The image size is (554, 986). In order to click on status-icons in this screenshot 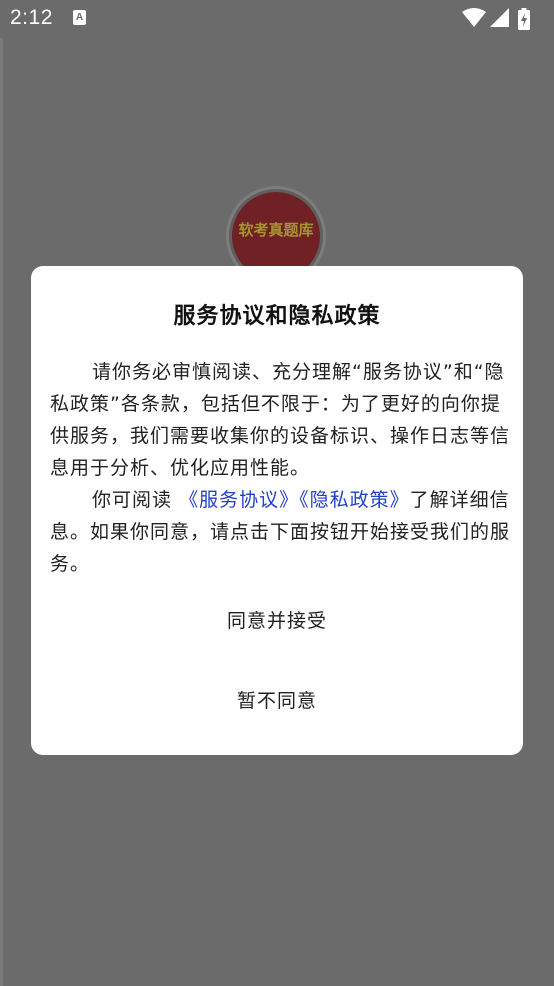, I will do `click(502, 19)`.